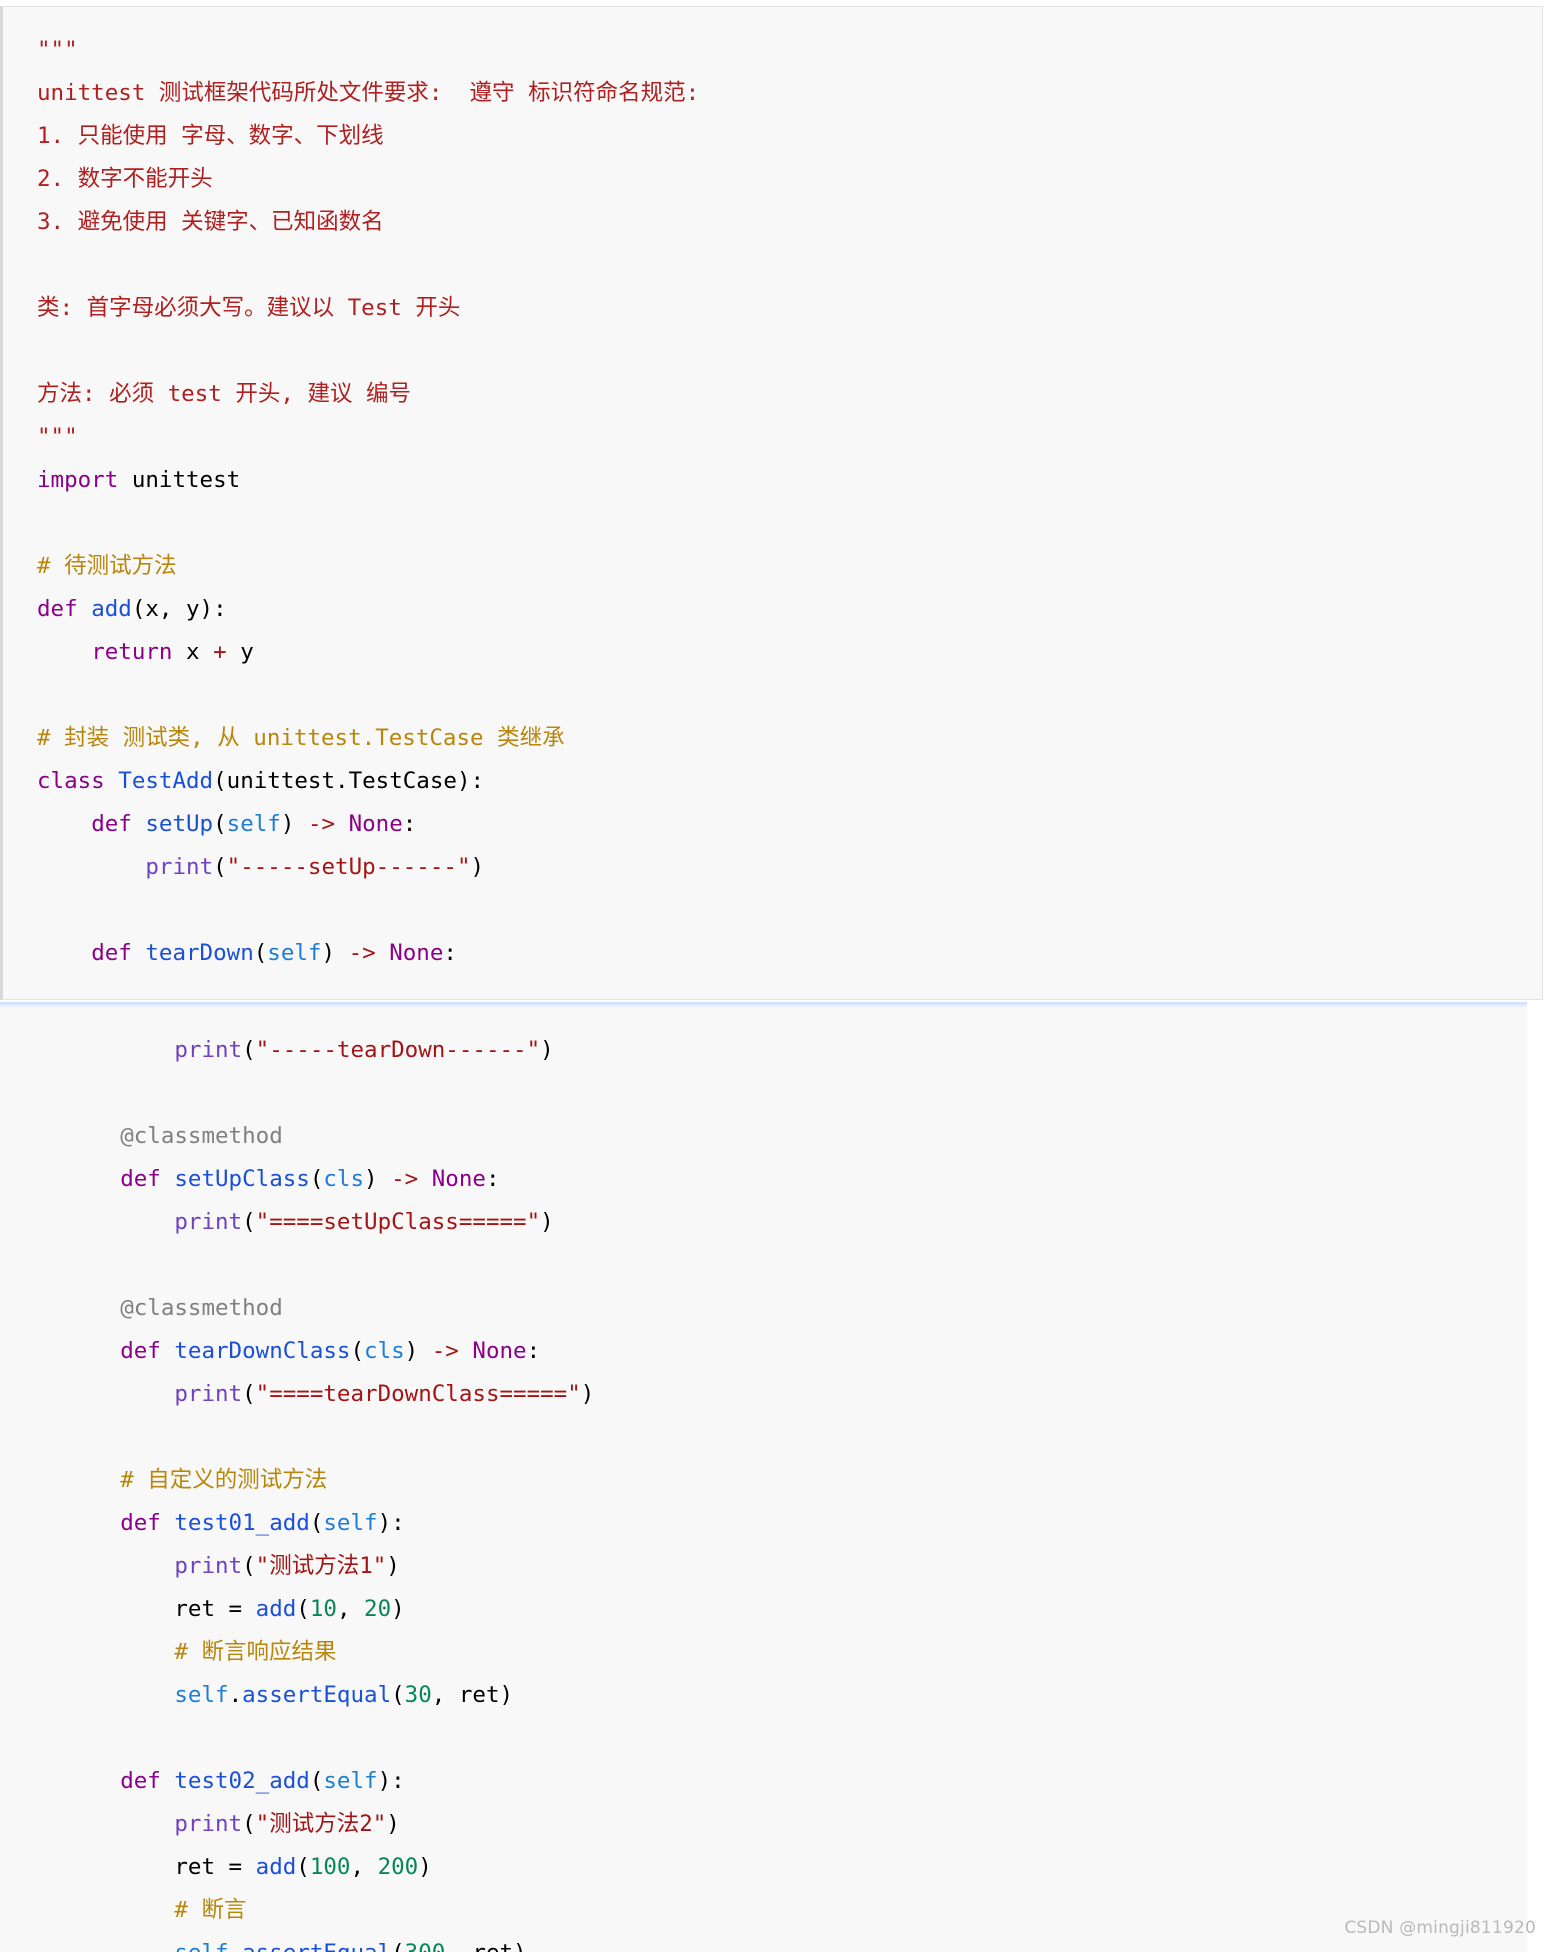 The image size is (1550, 1952). Describe the element at coordinates (132, 652) in the screenshot. I see `code-token: return` at that location.